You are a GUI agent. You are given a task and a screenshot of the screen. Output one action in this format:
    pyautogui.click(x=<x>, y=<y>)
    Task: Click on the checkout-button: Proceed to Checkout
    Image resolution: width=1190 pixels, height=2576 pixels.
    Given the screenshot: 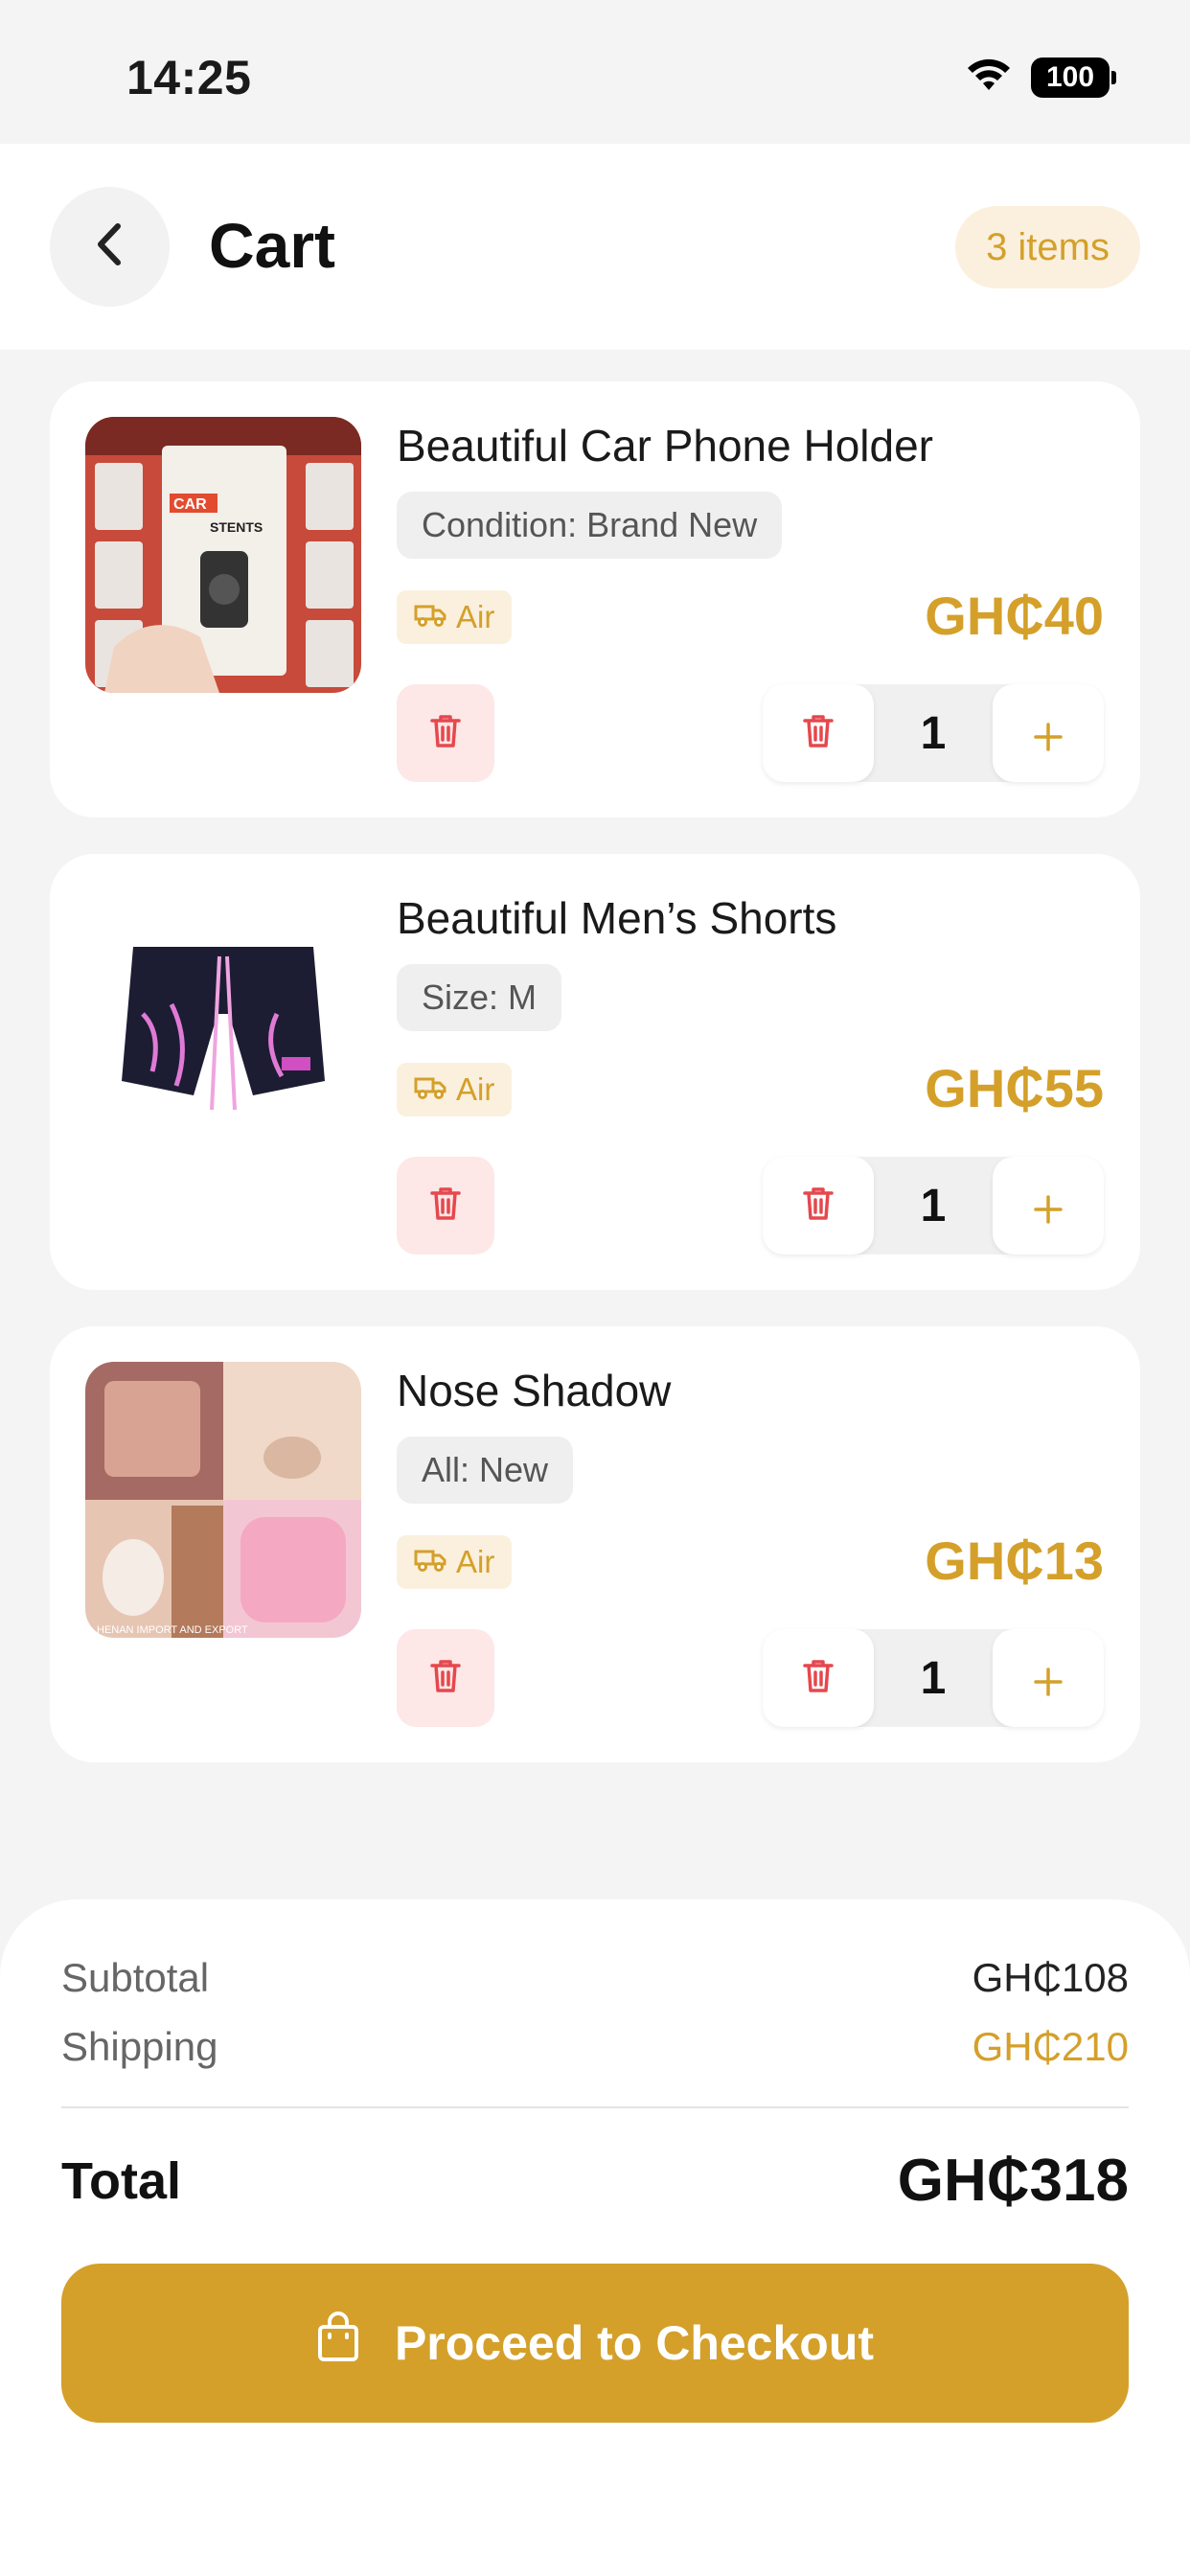 What is the action you would take?
    pyautogui.click(x=595, y=2343)
    